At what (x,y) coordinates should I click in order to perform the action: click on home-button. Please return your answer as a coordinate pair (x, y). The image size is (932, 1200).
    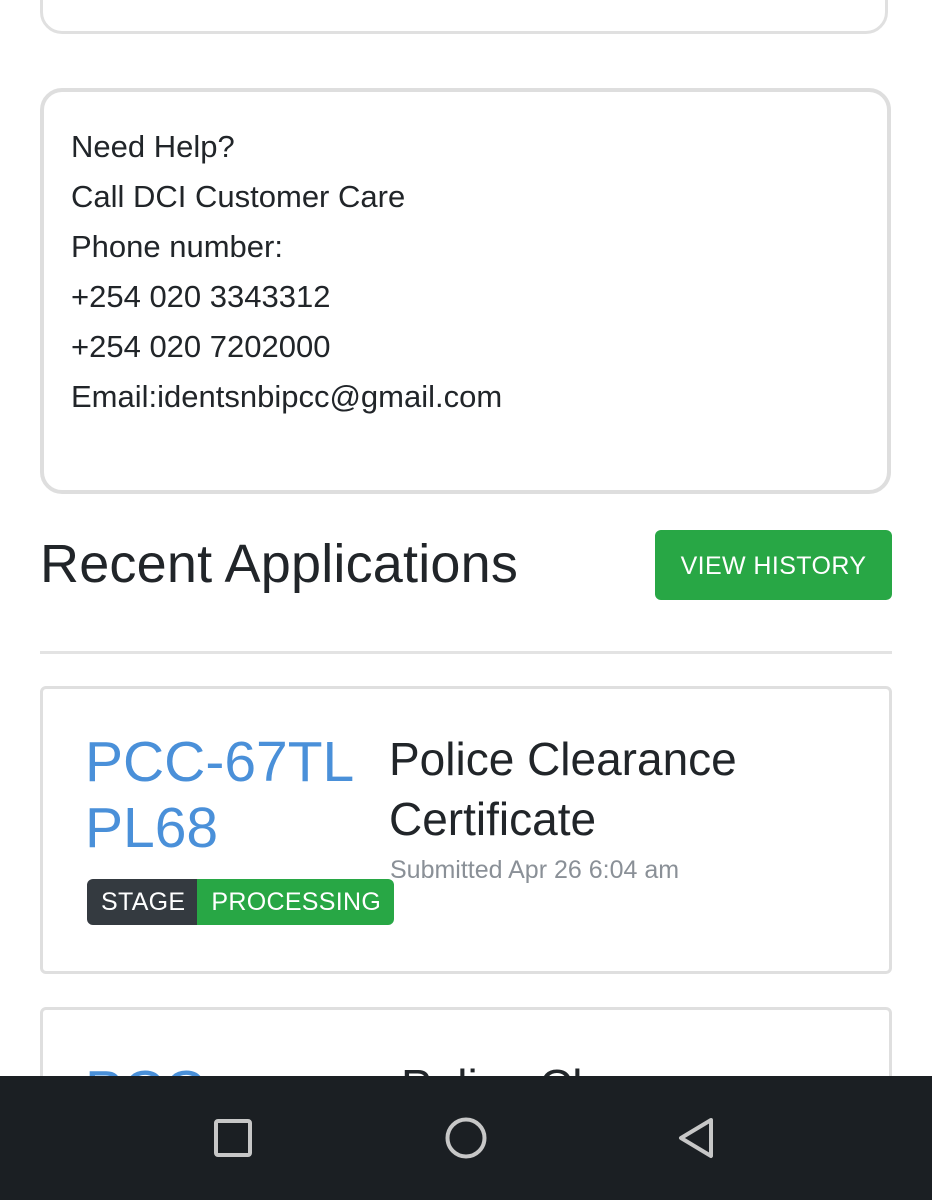
    Looking at the image, I should click on (466, 1138).